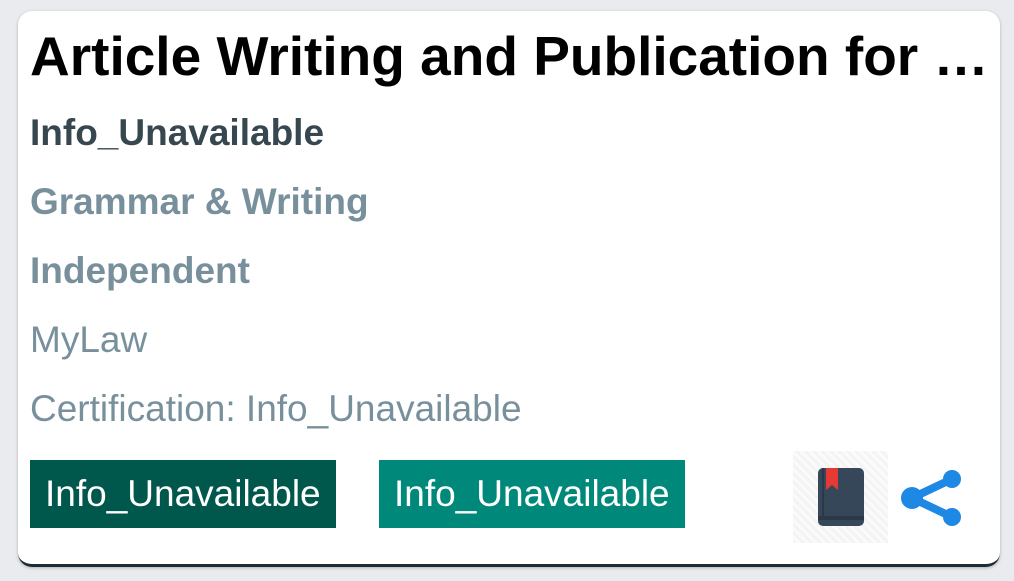 The image size is (1014, 581). What do you see at coordinates (89, 339) in the screenshot?
I see `course-provider: MyLaw` at bounding box center [89, 339].